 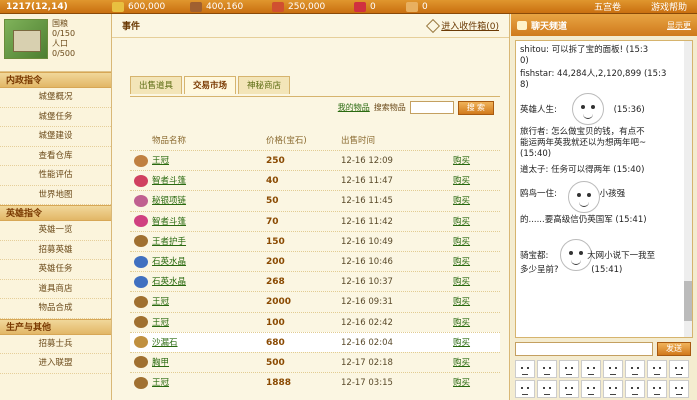 What do you see at coordinates (431, 7) in the screenshot?
I see `resource-people: 0` at bounding box center [431, 7].